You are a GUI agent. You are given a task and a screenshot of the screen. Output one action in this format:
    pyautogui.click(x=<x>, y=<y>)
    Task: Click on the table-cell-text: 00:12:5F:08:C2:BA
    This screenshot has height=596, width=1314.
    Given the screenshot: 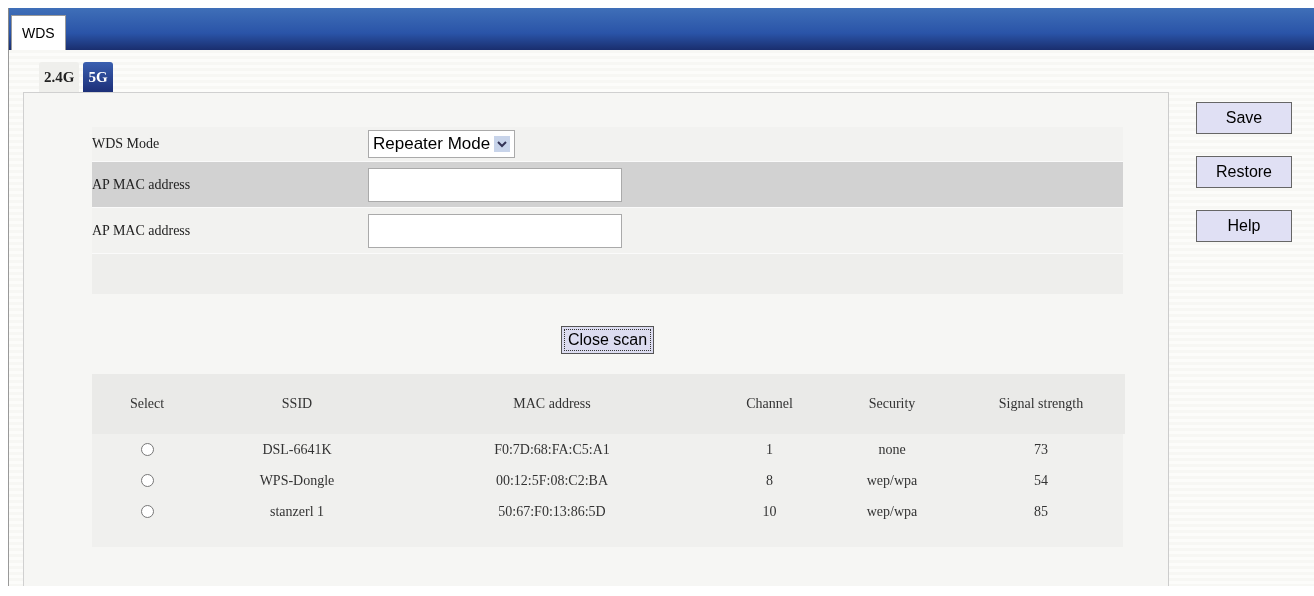 What is the action you would take?
    pyautogui.click(x=552, y=480)
    